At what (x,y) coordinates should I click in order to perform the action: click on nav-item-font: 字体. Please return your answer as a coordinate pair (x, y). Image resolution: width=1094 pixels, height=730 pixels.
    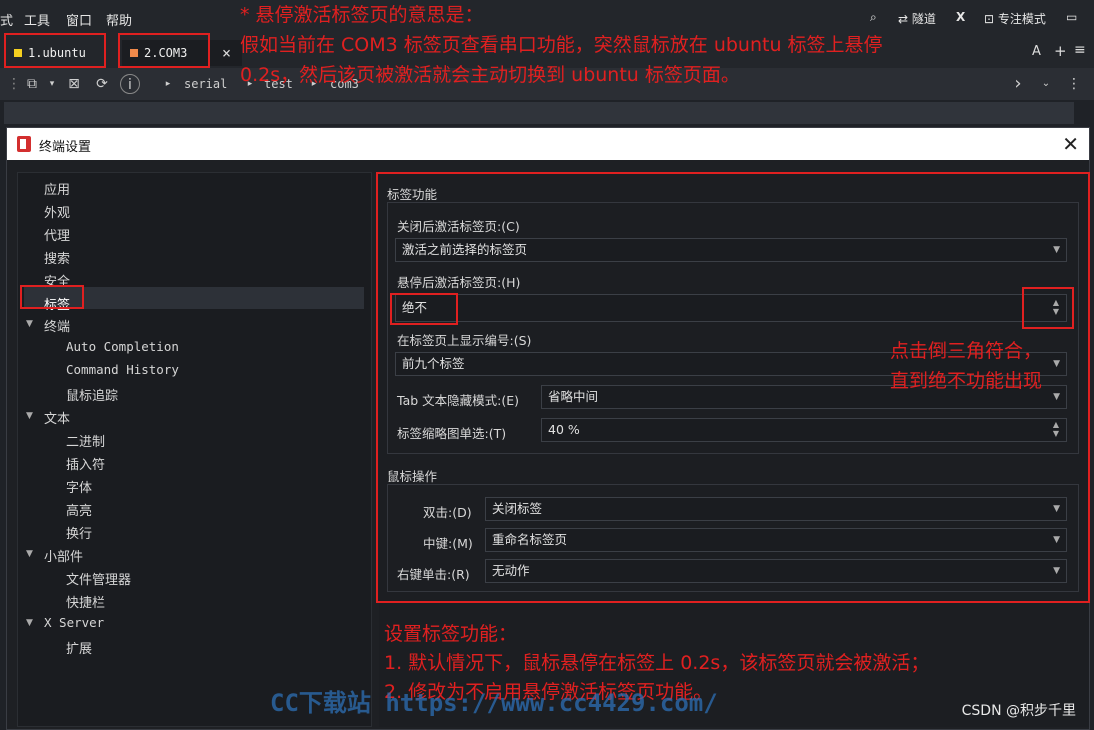
    Looking at the image, I should click on (79, 486).